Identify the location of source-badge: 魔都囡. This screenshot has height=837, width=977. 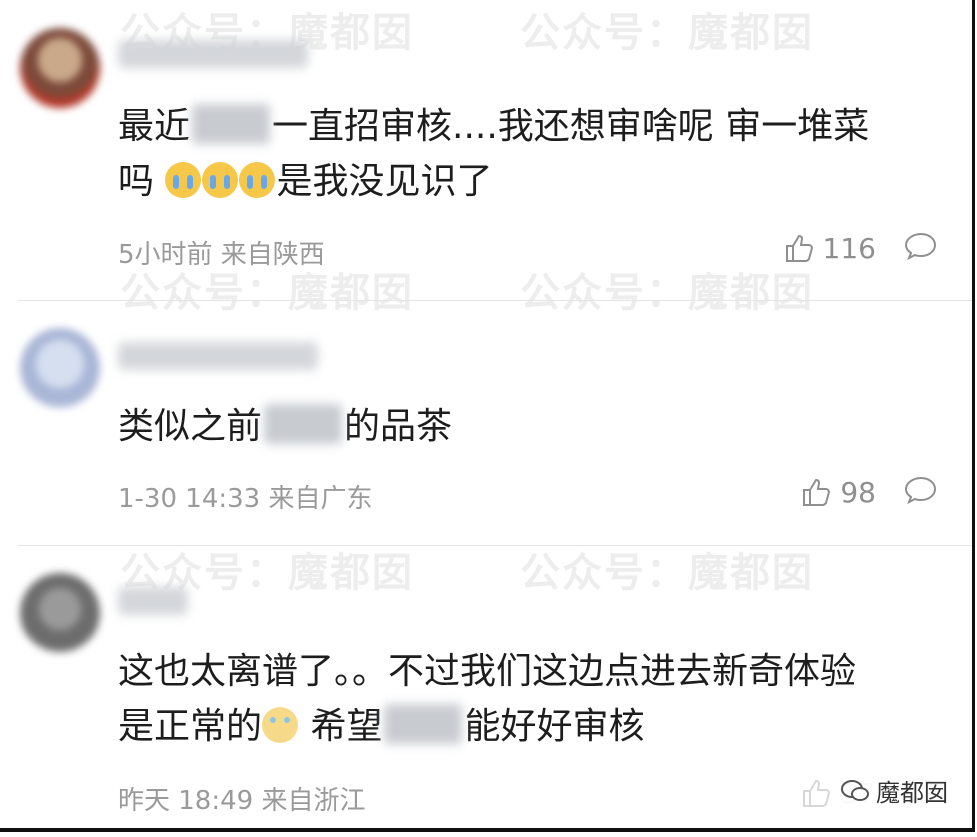
(894, 790).